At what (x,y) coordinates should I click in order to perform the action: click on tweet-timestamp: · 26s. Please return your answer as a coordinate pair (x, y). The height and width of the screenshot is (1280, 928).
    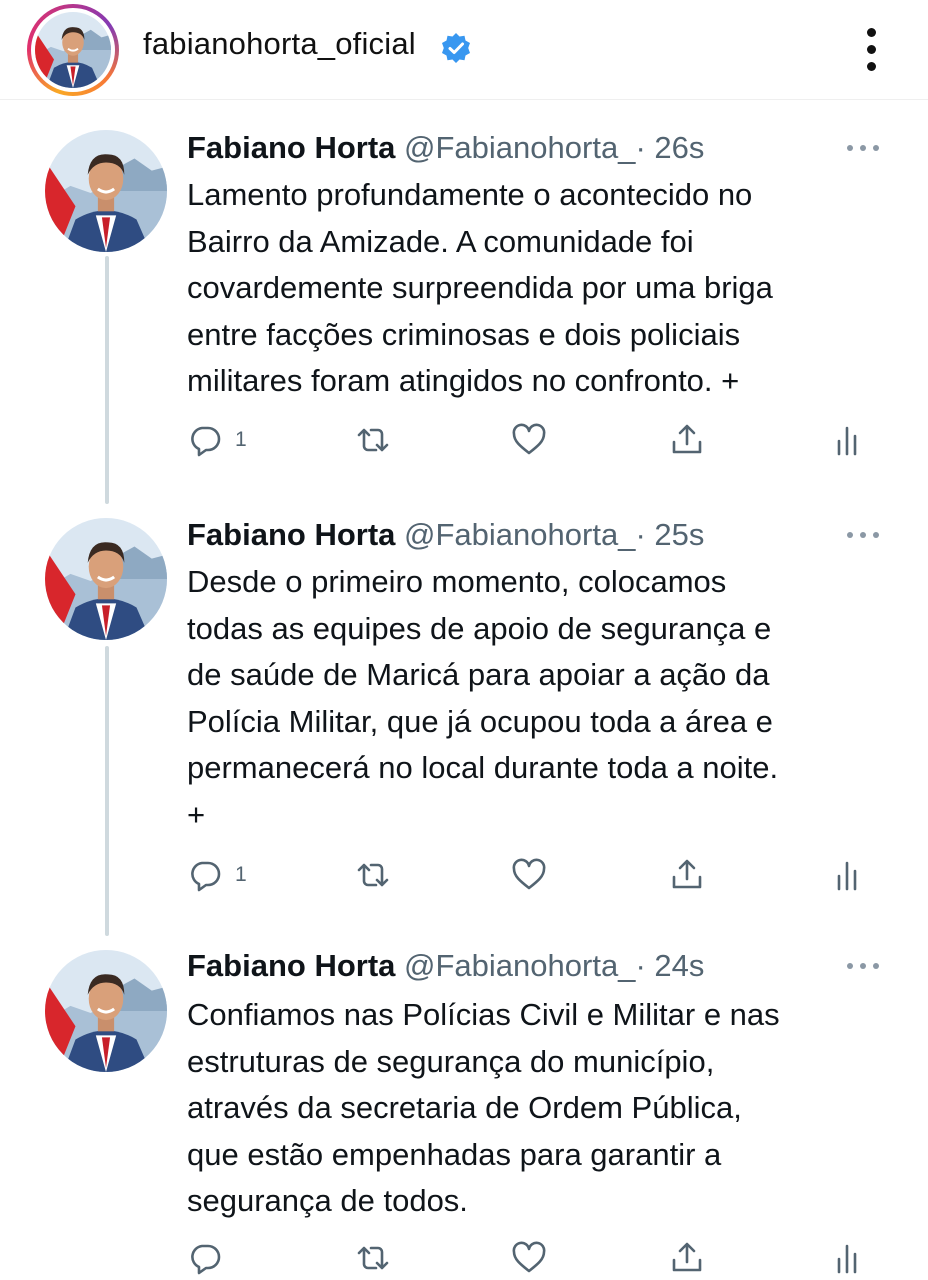
    Looking at the image, I should click on (669, 147).